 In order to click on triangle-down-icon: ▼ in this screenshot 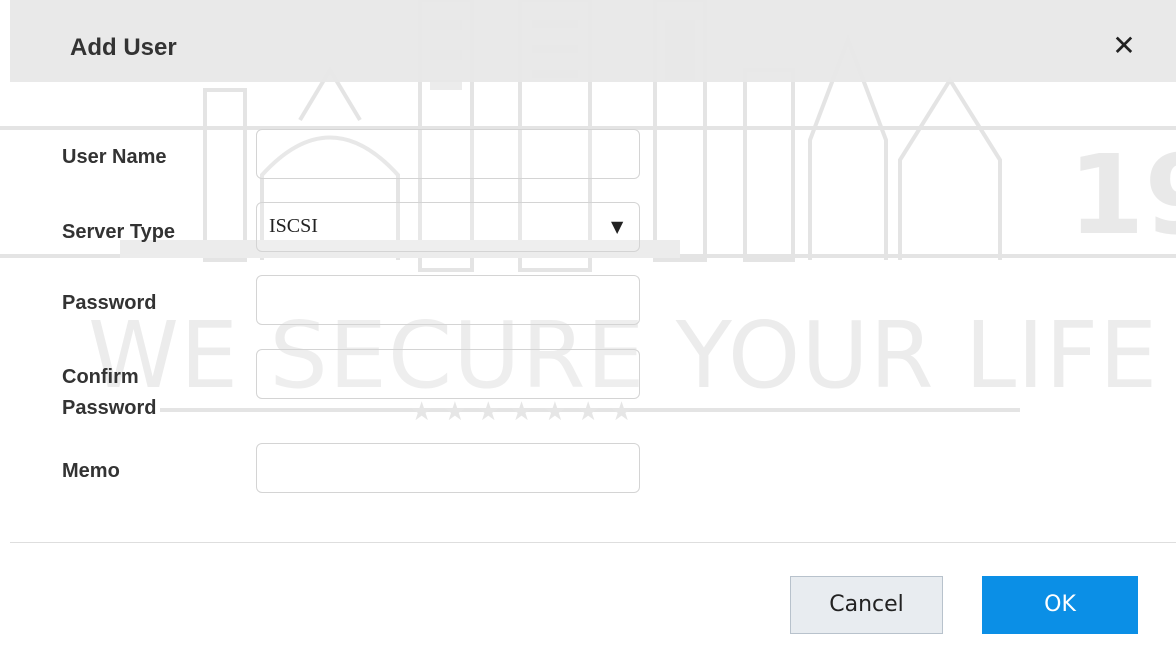, I will do `click(617, 226)`.